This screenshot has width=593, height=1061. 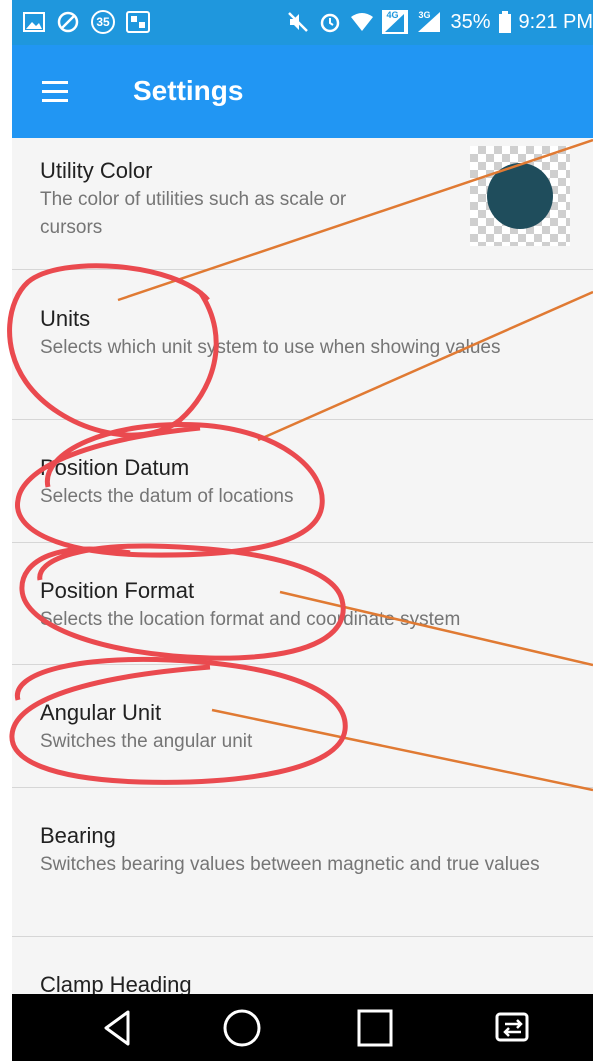 I want to click on app-notification-icon, so click(x=138, y=22).